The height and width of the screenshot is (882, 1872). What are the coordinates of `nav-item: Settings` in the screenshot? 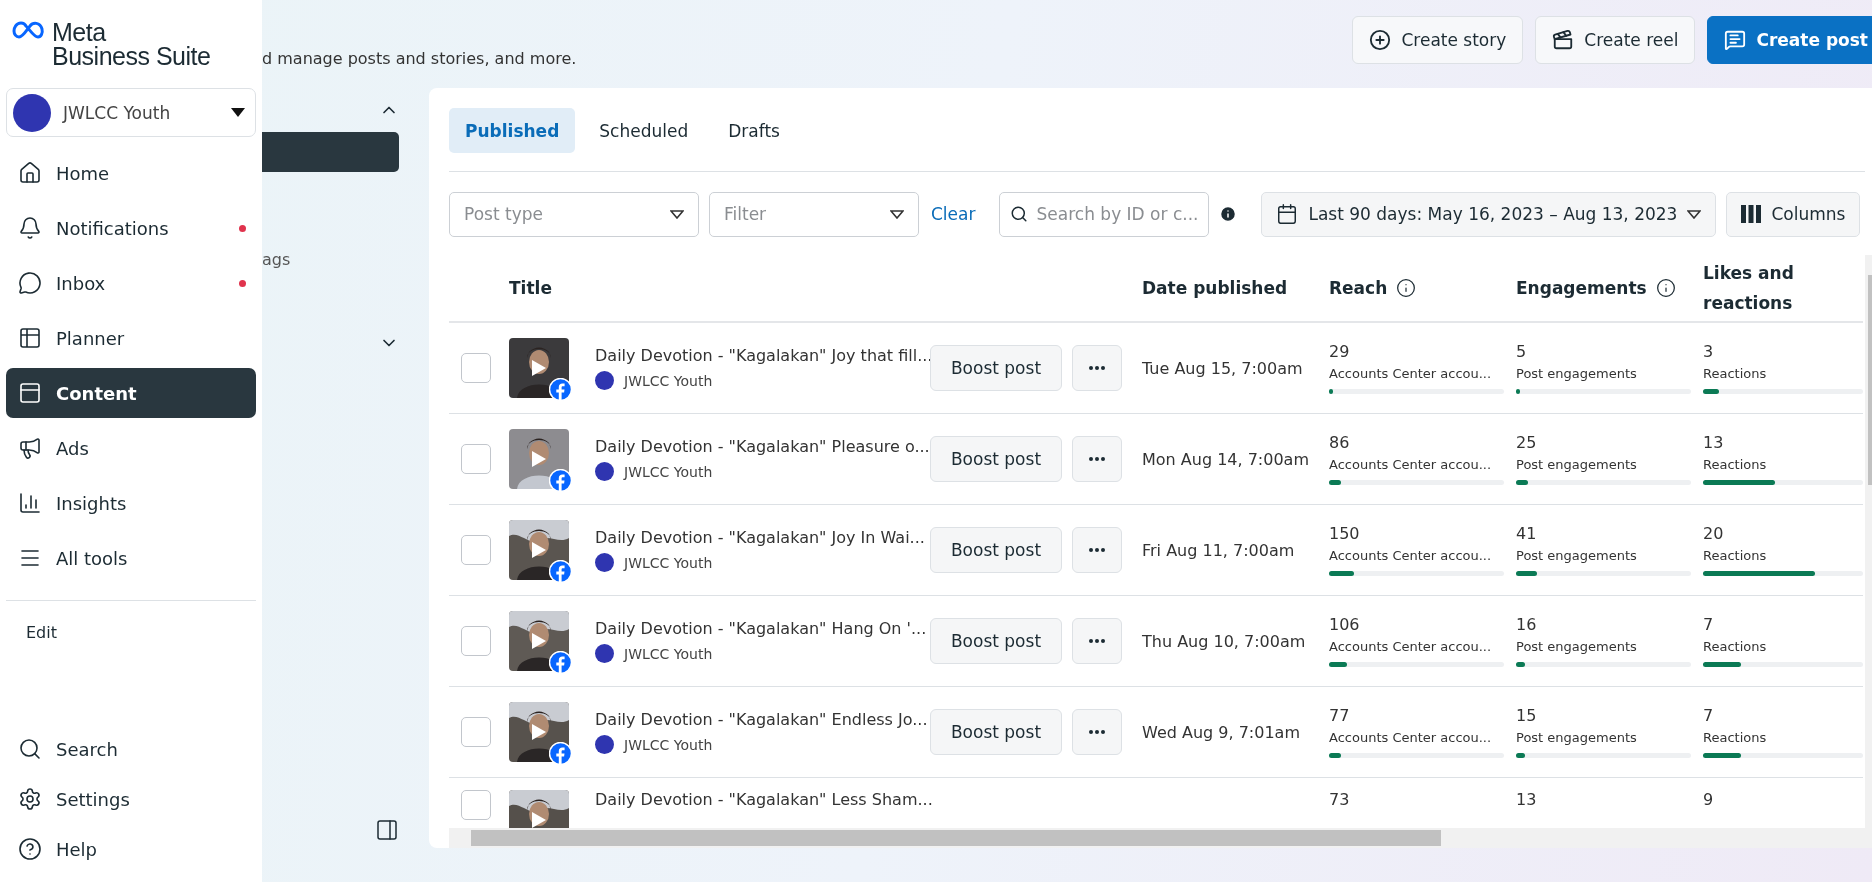 It's located at (131, 799).